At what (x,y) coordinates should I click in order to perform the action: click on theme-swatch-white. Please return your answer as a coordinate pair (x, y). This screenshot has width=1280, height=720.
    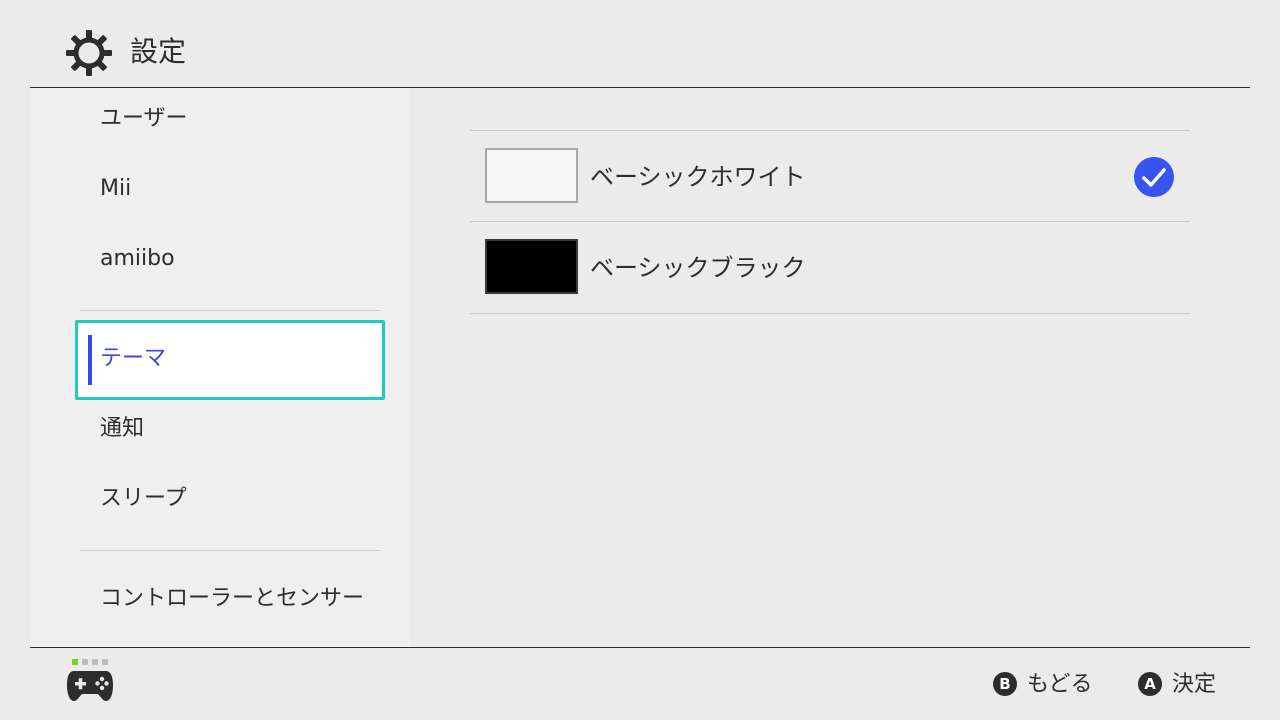
    Looking at the image, I should click on (531, 175).